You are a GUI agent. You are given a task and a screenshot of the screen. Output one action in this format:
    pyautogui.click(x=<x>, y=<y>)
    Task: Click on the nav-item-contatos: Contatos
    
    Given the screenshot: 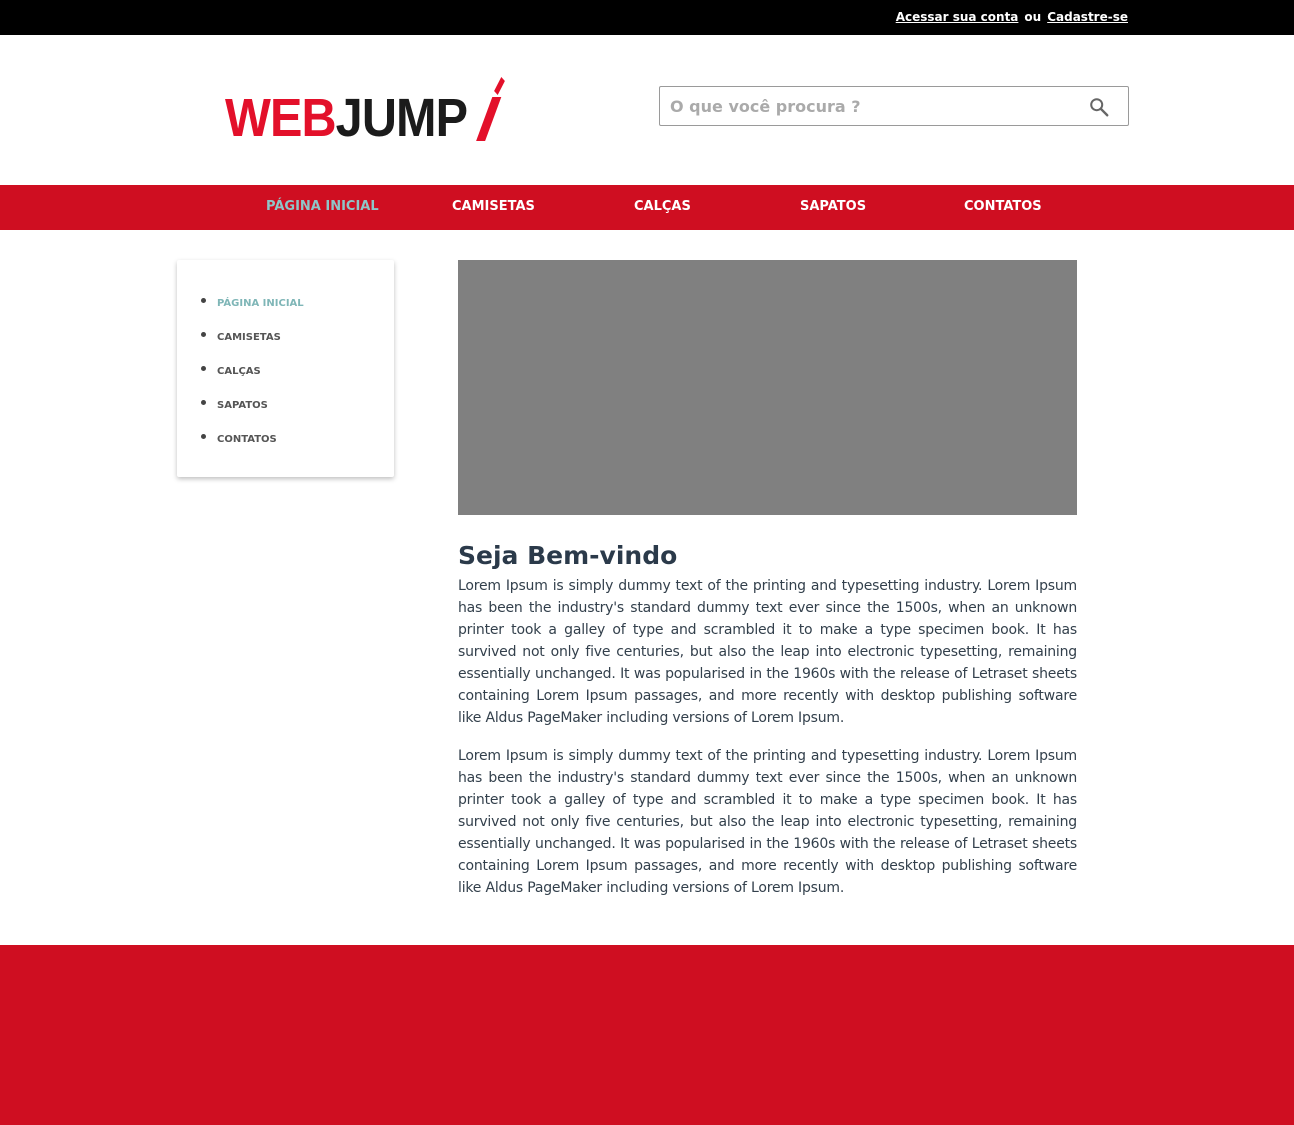 What is the action you would take?
    pyautogui.click(x=1003, y=206)
    